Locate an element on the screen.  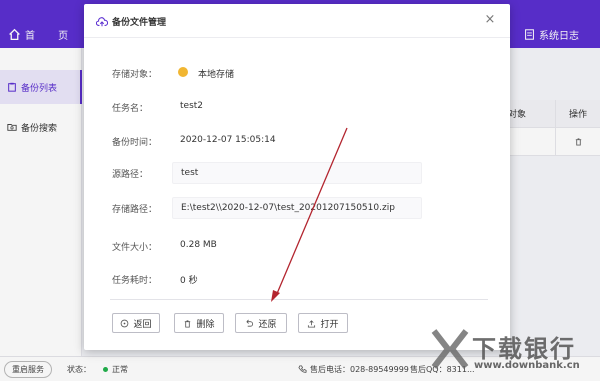
field-backup-time: 备份时间： 2020-12-07 15:05:14 is located at coordinates (297, 141).